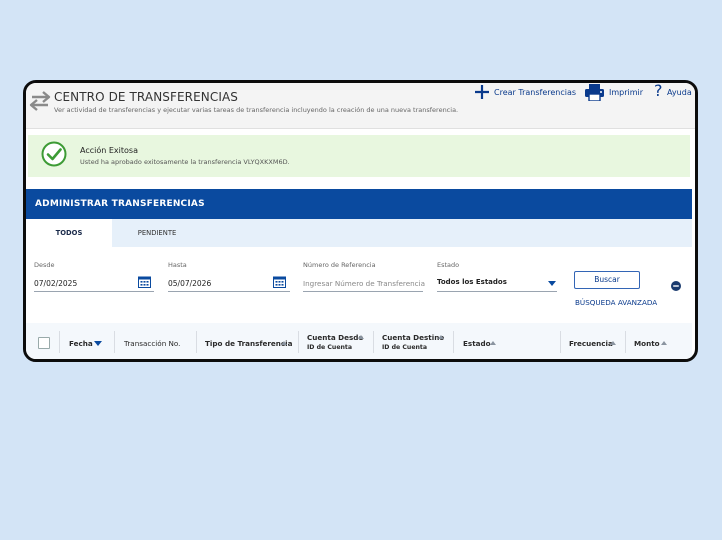  Describe the element at coordinates (413, 337) in the screenshot. I see `column-cuenta-destino: Cuenta Destino` at that location.